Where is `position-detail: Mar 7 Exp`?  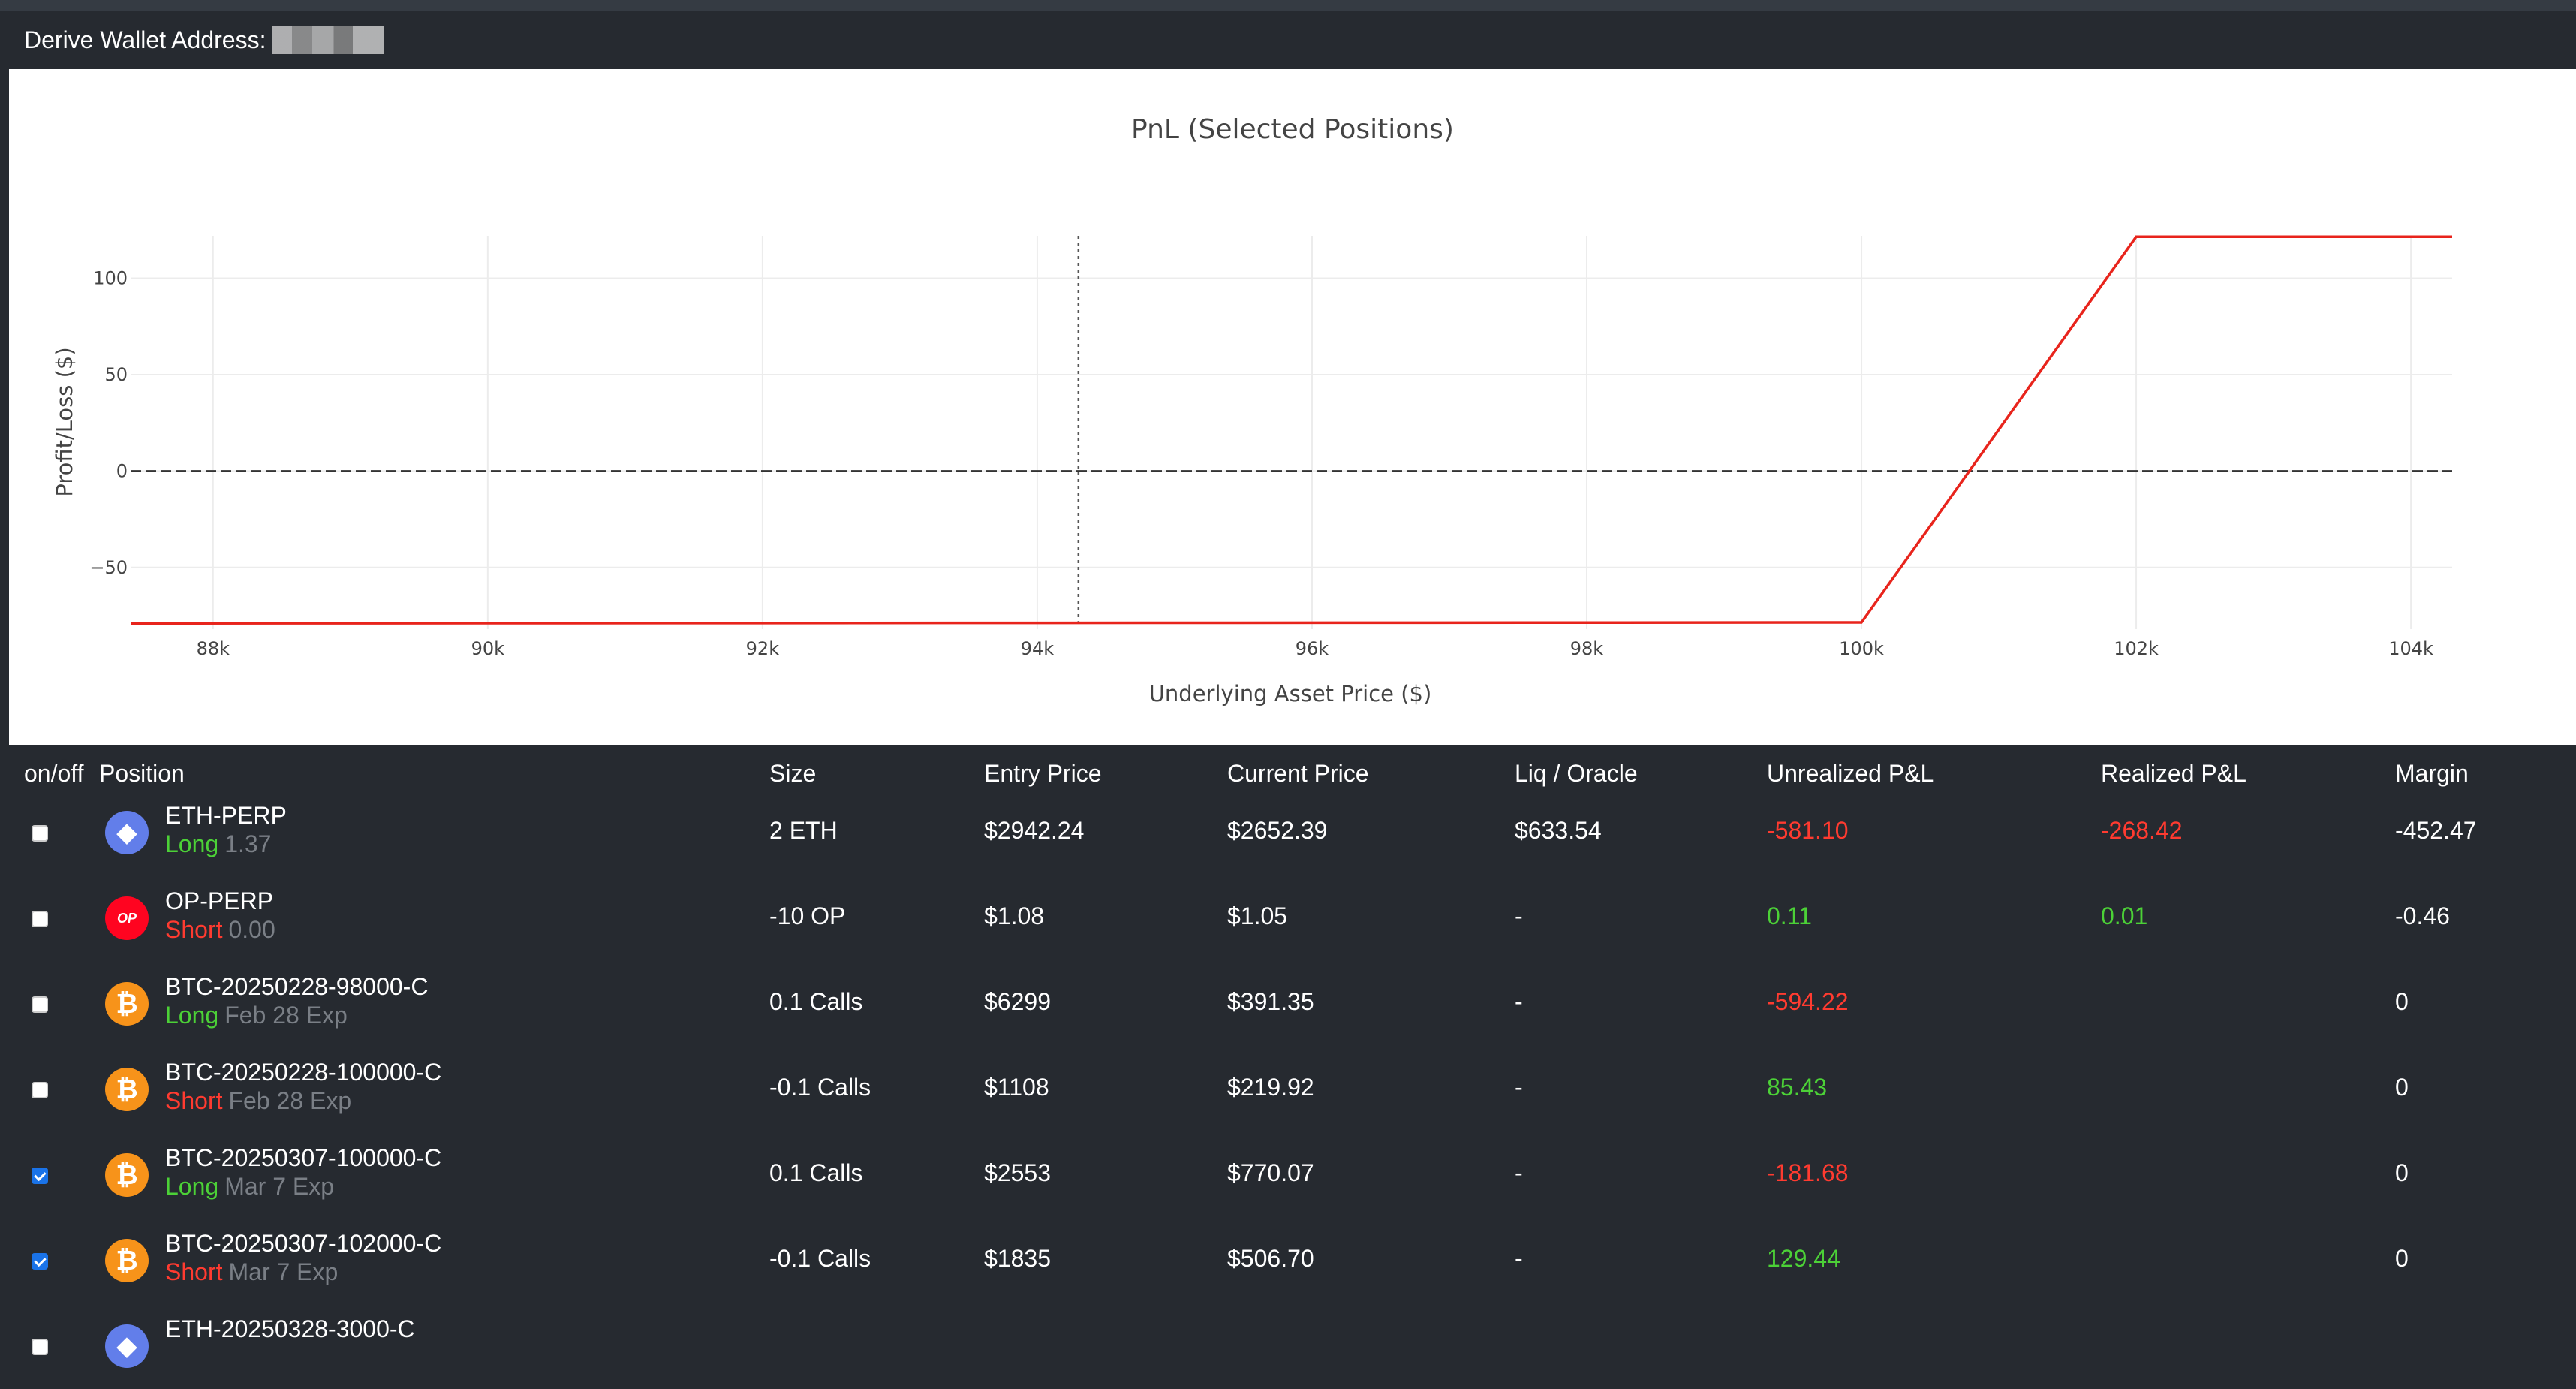
position-detail: Mar 7 Exp is located at coordinates (279, 1186).